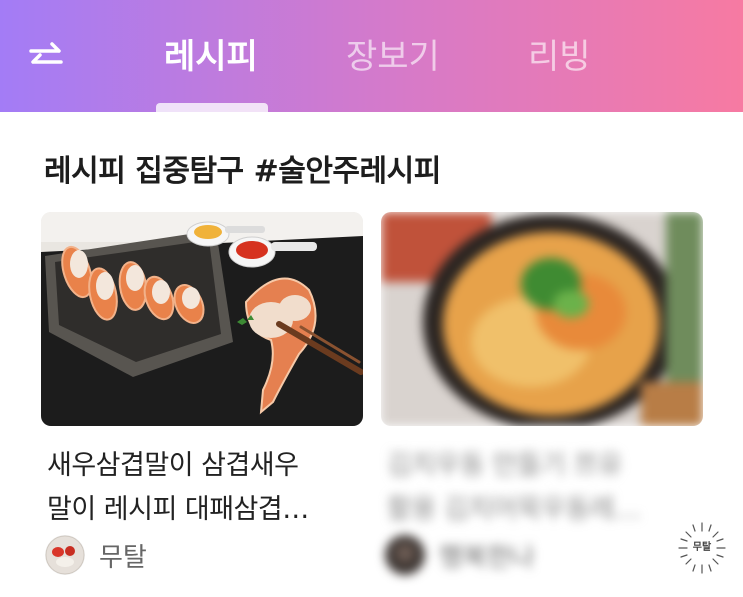 Image resolution: width=743 pixels, height=597 pixels. Describe the element at coordinates (211, 57) in the screenshot. I see `tab-recipe: 레시피` at that location.